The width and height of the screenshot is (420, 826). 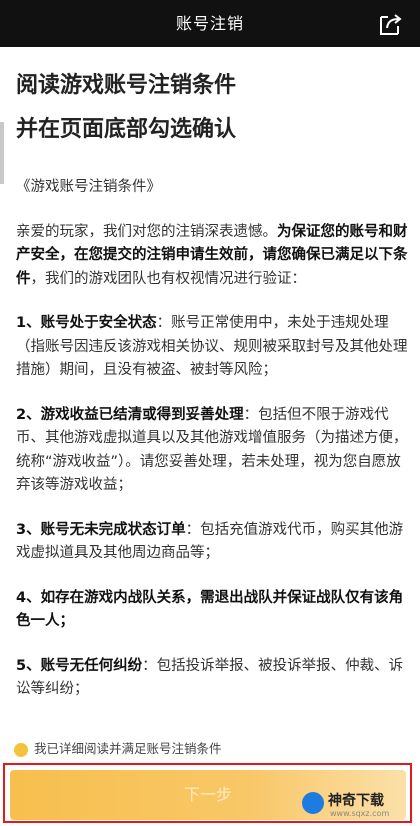 I want to click on agree-checkbox: 我已详细阅读并满足账号注销条件, so click(x=118, y=749).